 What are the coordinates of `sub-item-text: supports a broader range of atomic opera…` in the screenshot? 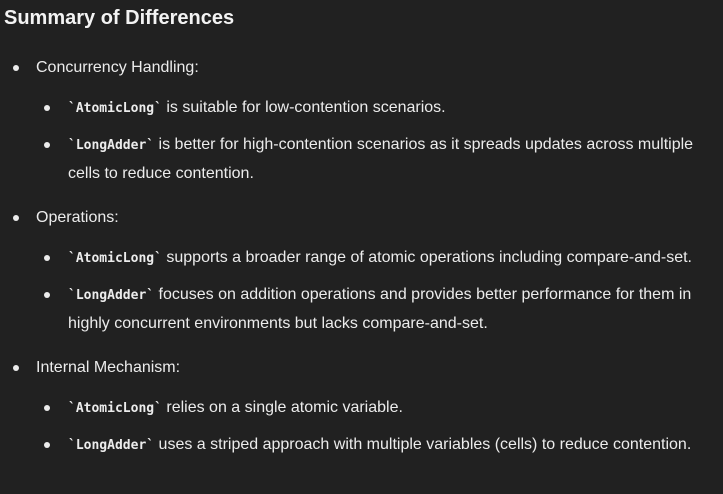 It's located at (426, 257).